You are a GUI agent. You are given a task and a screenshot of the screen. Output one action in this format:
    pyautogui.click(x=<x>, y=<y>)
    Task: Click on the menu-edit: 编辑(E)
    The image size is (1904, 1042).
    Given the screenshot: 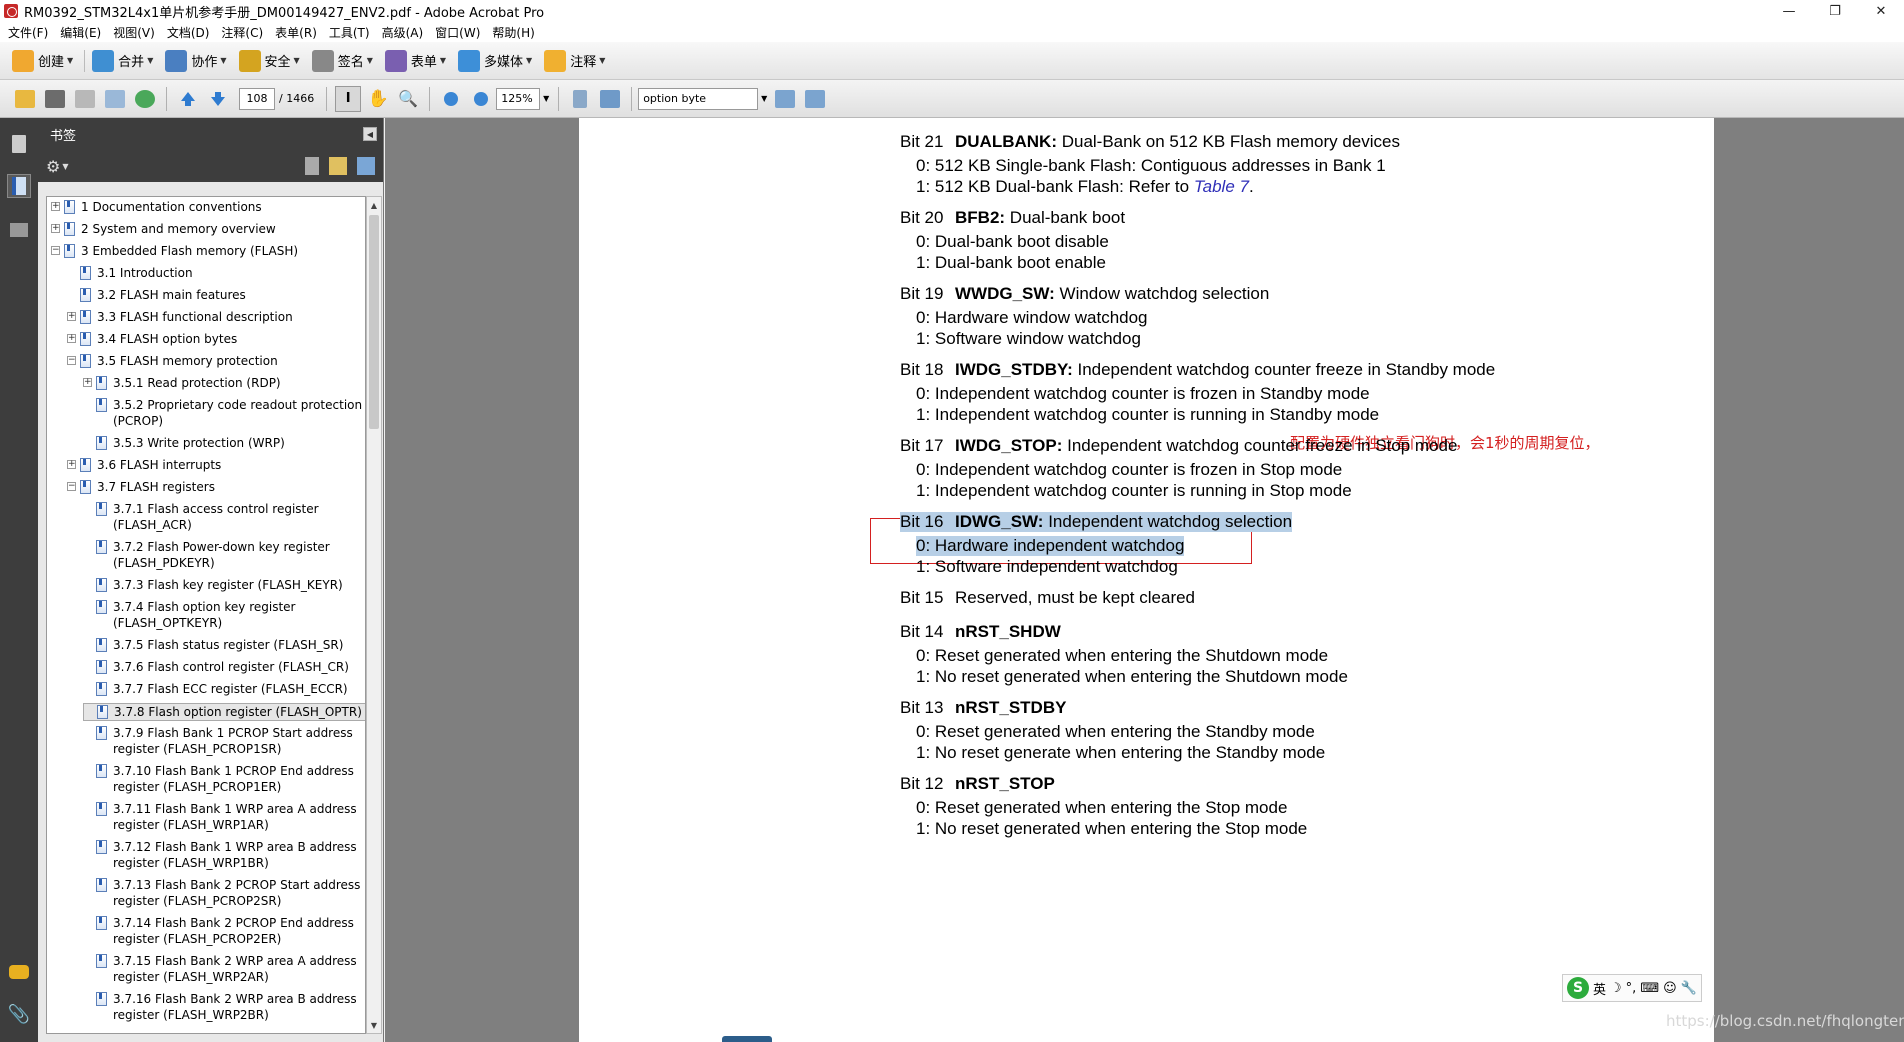 What is the action you would take?
    pyautogui.click(x=82, y=32)
    